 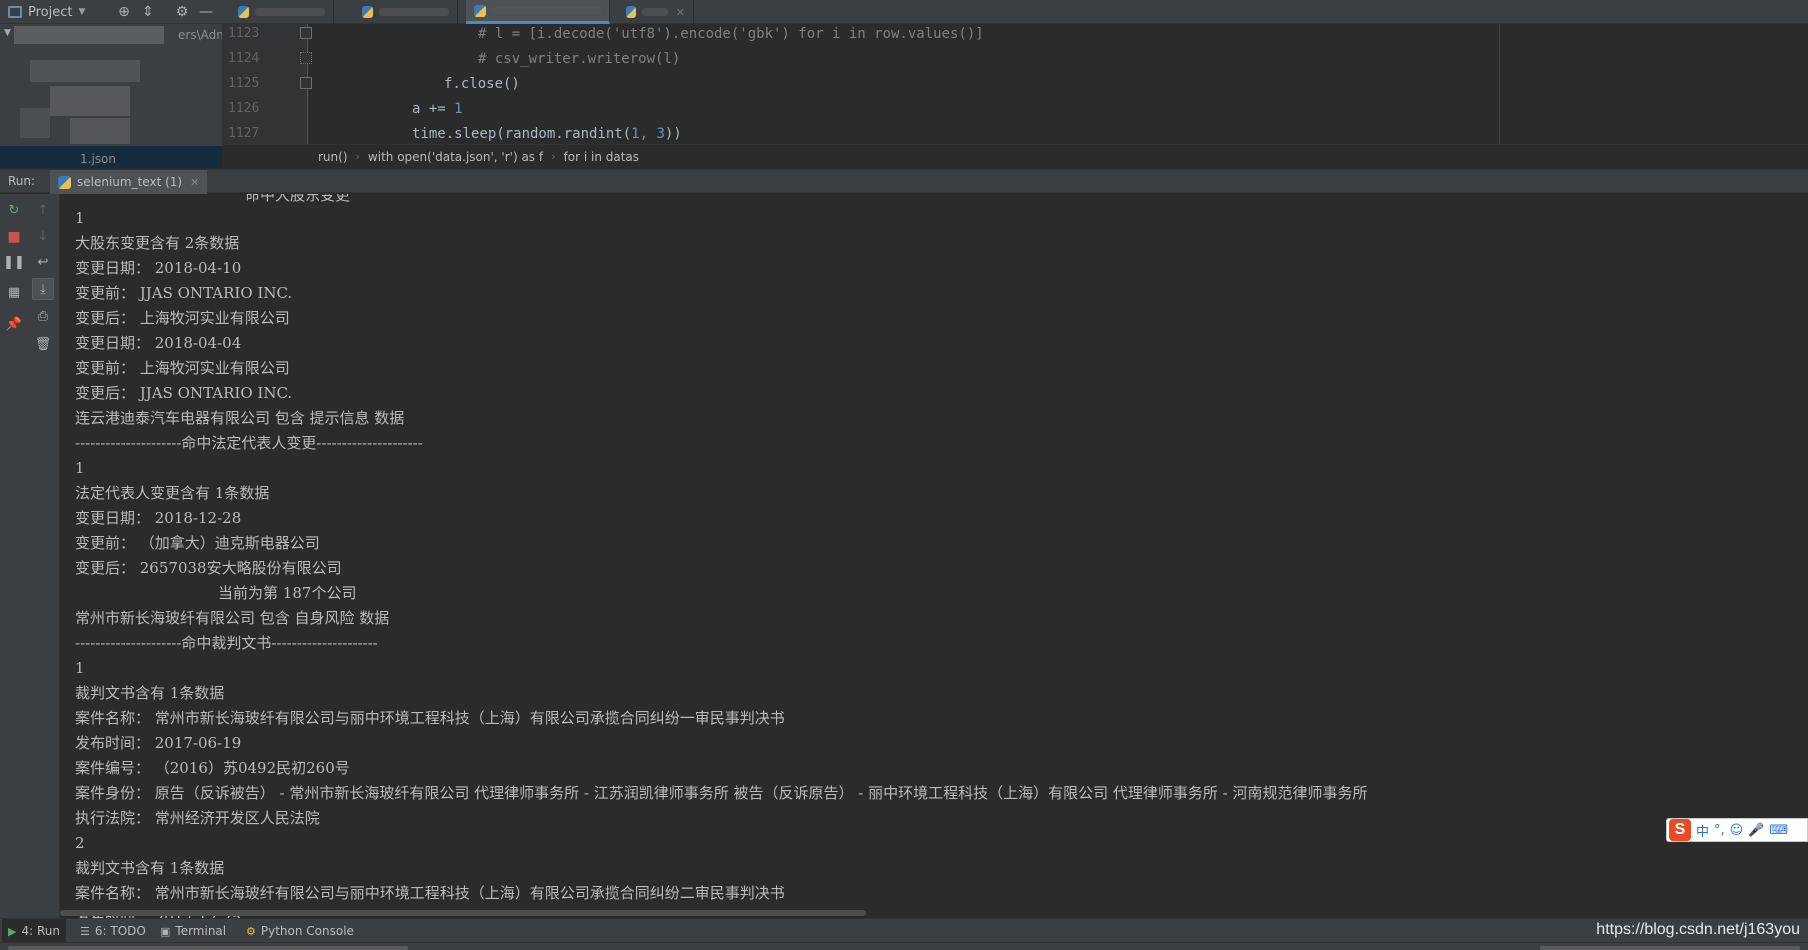 I want to click on todo-icon: ☰, so click(x=85, y=931).